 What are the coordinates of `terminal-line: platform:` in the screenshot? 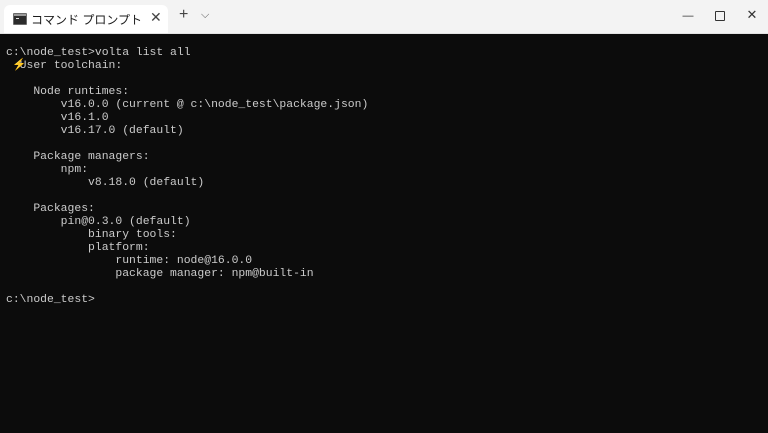 It's located at (78, 248).